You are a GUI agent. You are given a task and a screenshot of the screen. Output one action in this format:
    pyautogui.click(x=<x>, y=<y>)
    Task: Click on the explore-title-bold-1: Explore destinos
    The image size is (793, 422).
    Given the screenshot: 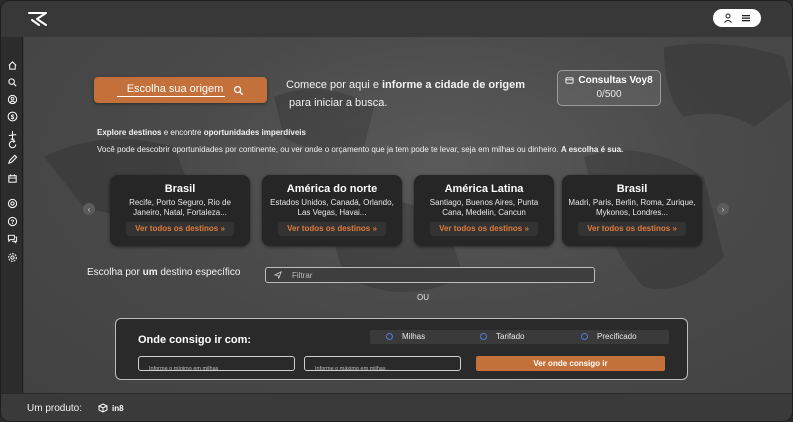 What is the action you would take?
    pyautogui.click(x=129, y=132)
    